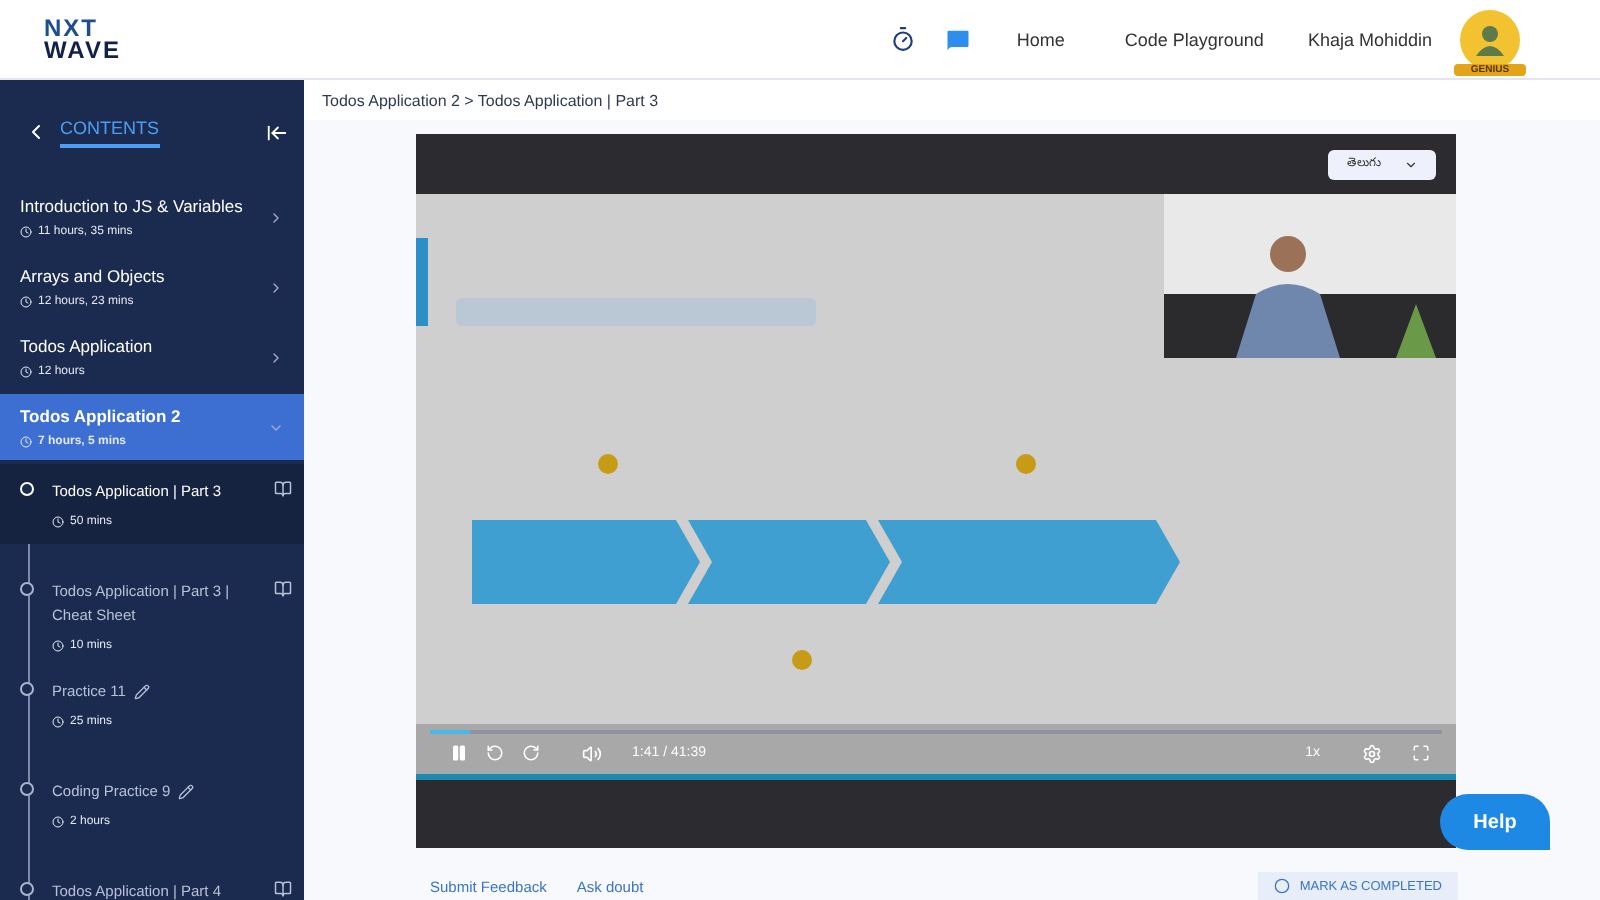  What do you see at coordinates (531, 753) in the screenshot?
I see `forward-icon` at bounding box center [531, 753].